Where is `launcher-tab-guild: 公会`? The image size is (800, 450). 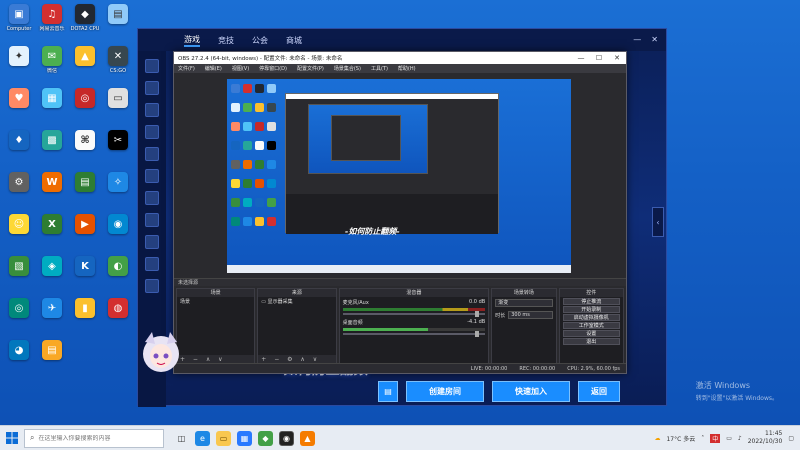 launcher-tab-guild: 公会 is located at coordinates (260, 40).